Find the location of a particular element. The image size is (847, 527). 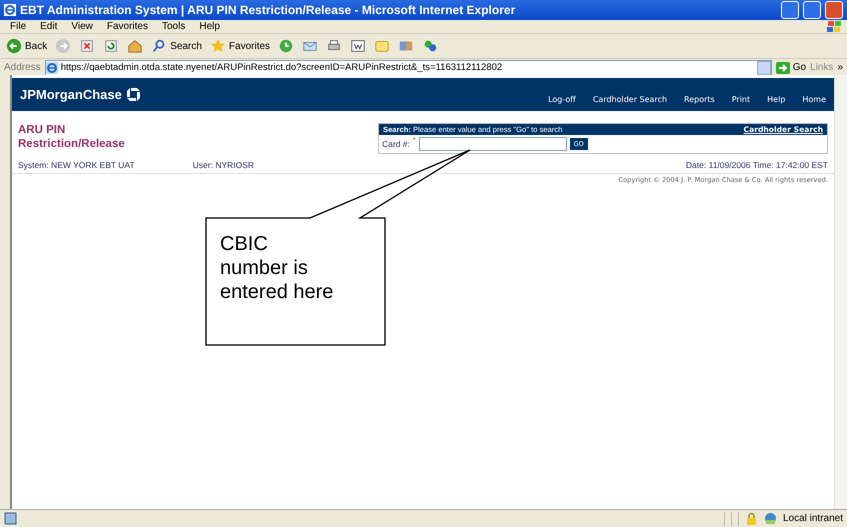

menu-item: Favorites is located at coordinates (127, 26).